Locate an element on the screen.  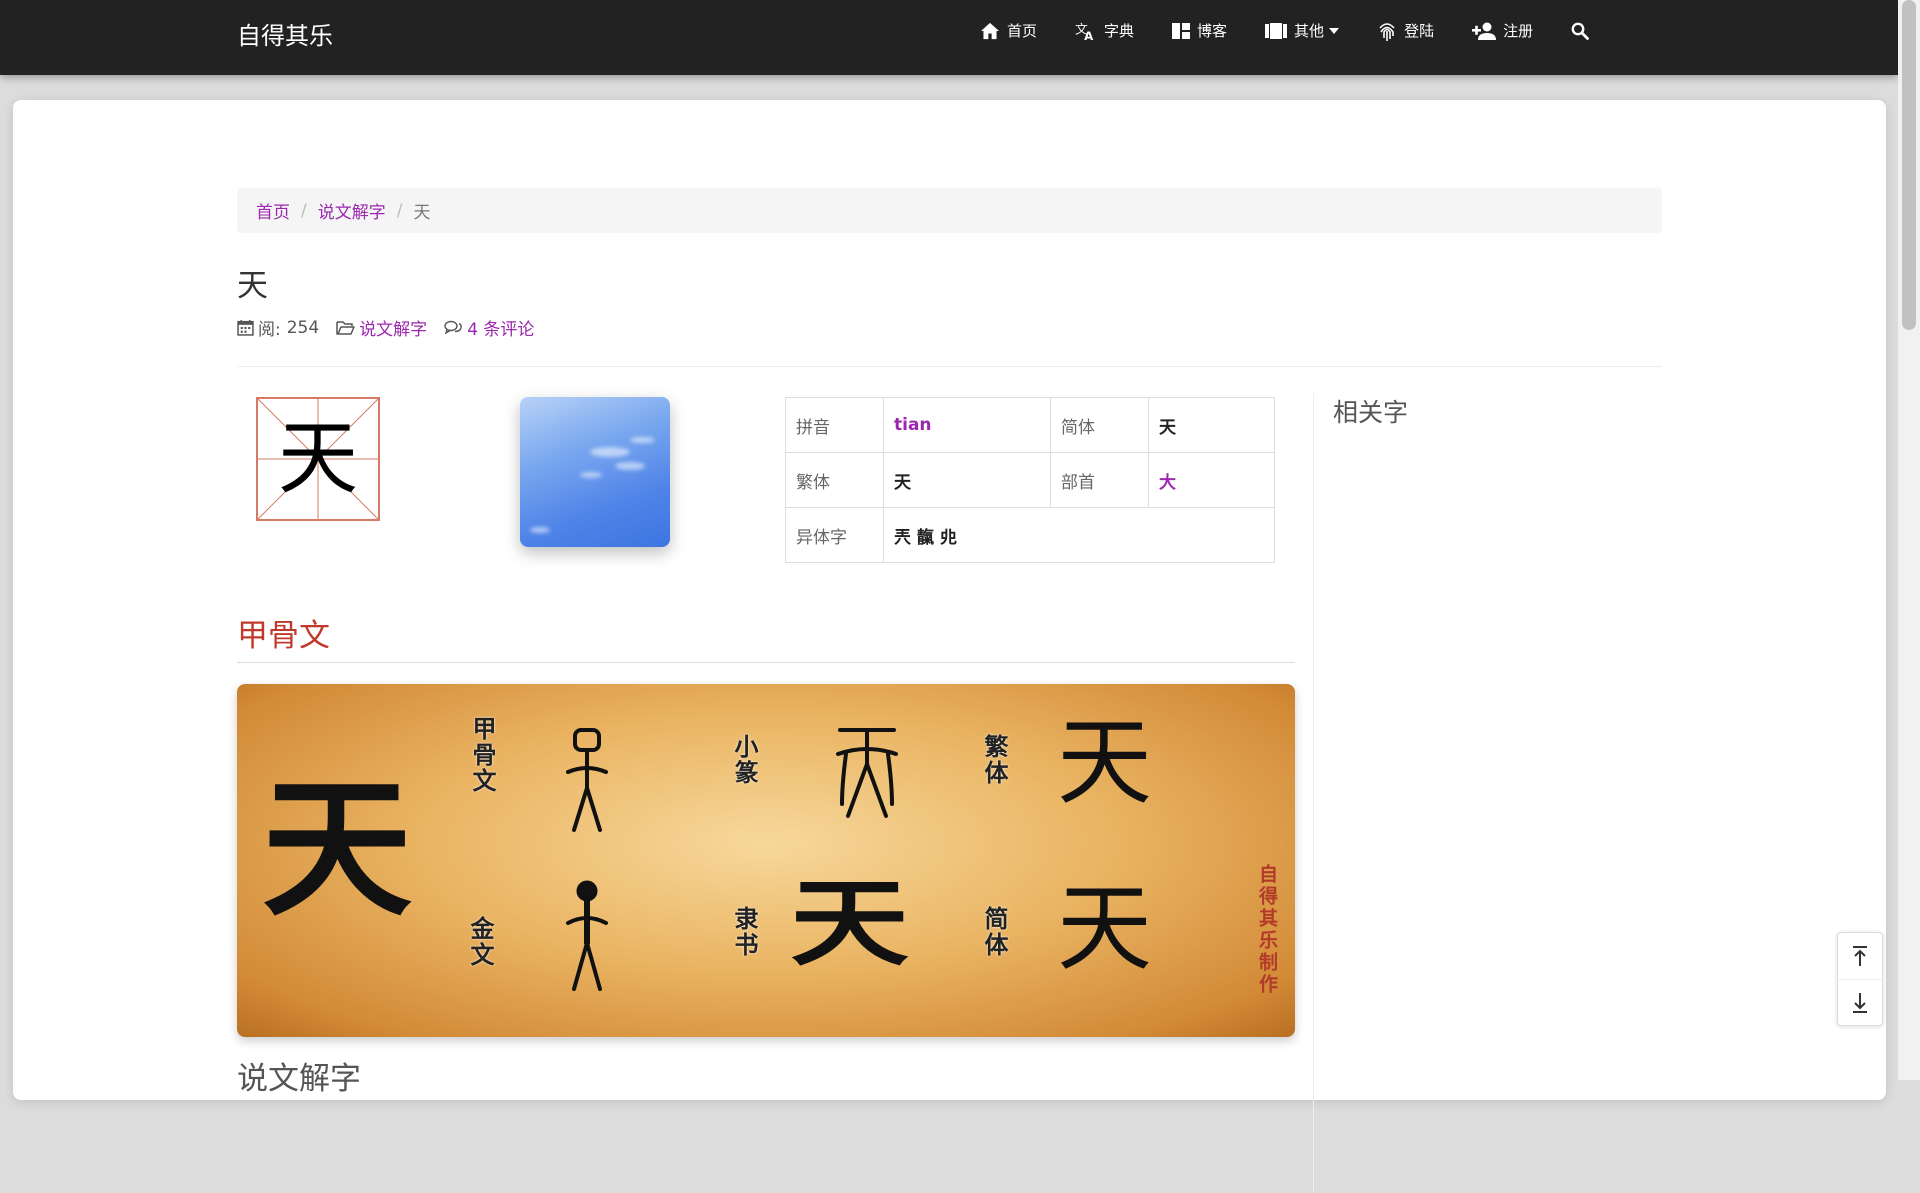
breadcrumb: 首页 / 说文解字 / 天 is located at coordinates (949, 210).